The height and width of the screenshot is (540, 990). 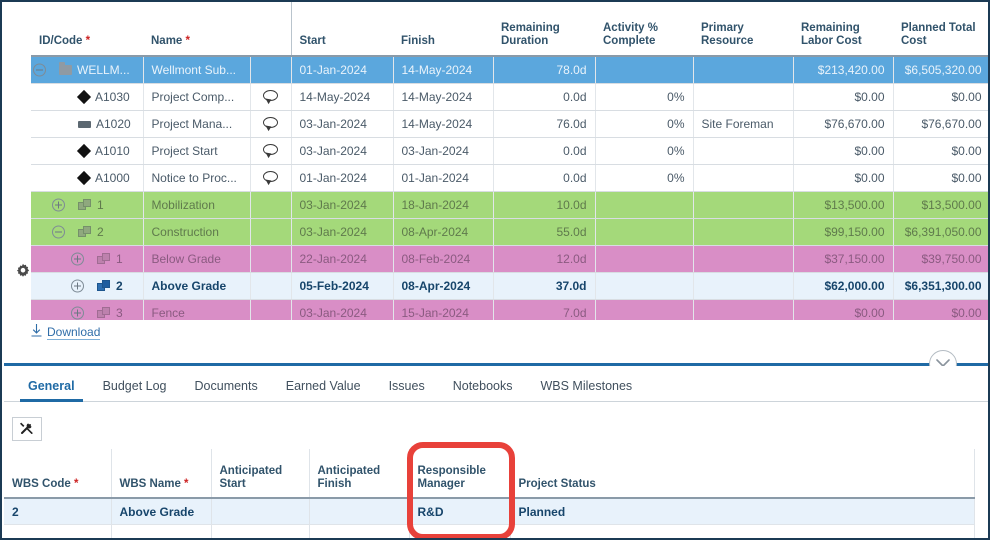 I want to click on detail-cell-responsible-manager: R&D, so click(x=460, y=511).